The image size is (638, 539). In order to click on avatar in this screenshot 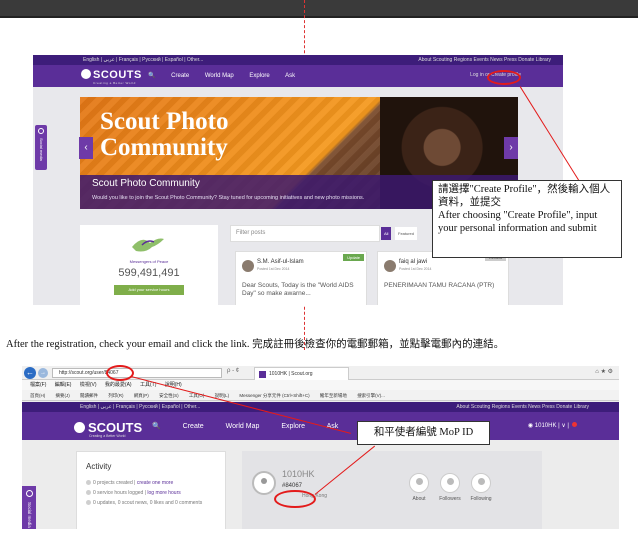, I will do `click(390, 266)`.